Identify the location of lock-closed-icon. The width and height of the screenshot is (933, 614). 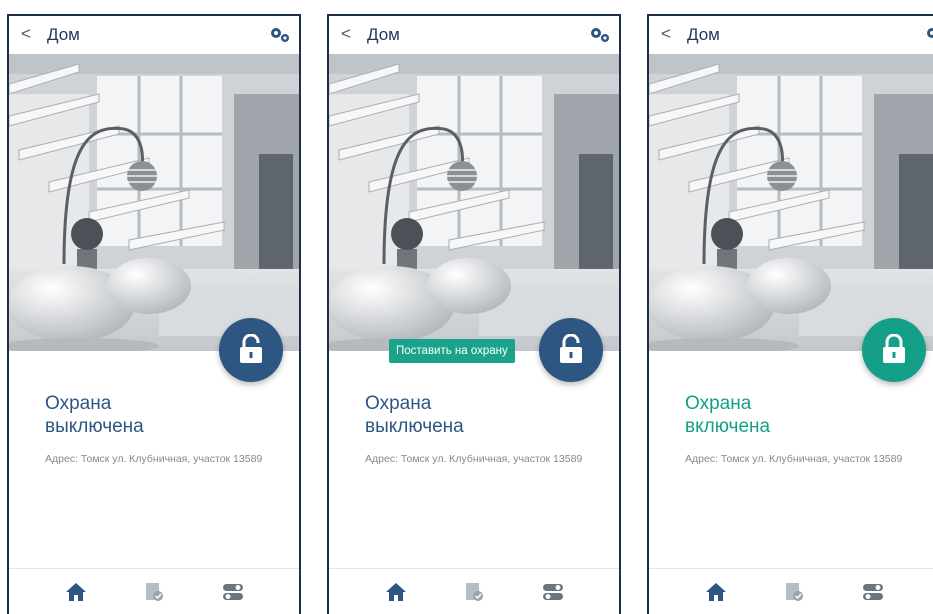
(894, 348).